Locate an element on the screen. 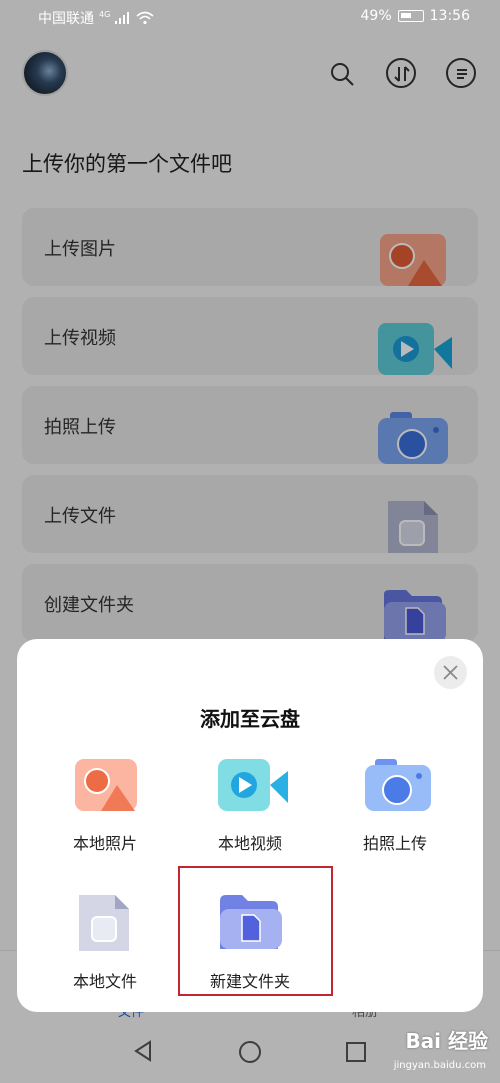  option-local-photo: 本地照片 is located at coordinates (105, 812).